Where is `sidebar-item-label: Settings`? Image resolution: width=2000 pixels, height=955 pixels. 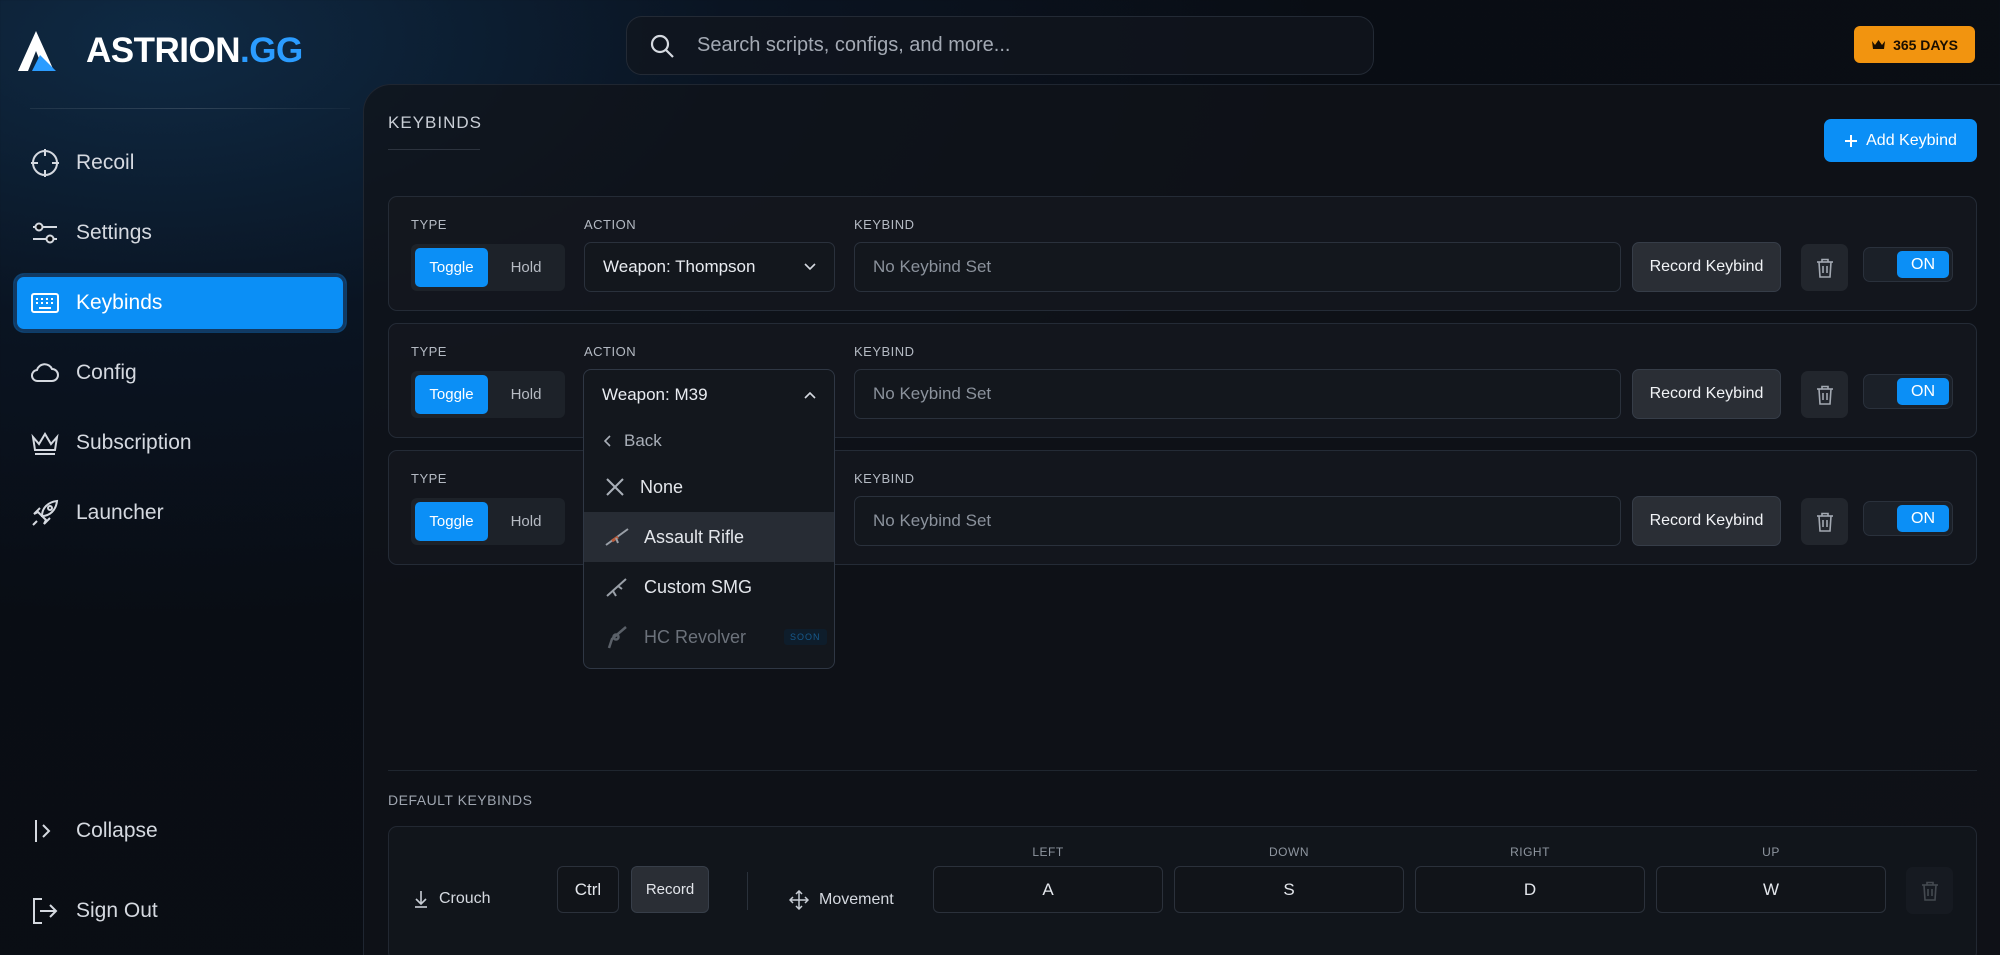 sidebar-item-label: Settings is located at coordinates (114, 232).